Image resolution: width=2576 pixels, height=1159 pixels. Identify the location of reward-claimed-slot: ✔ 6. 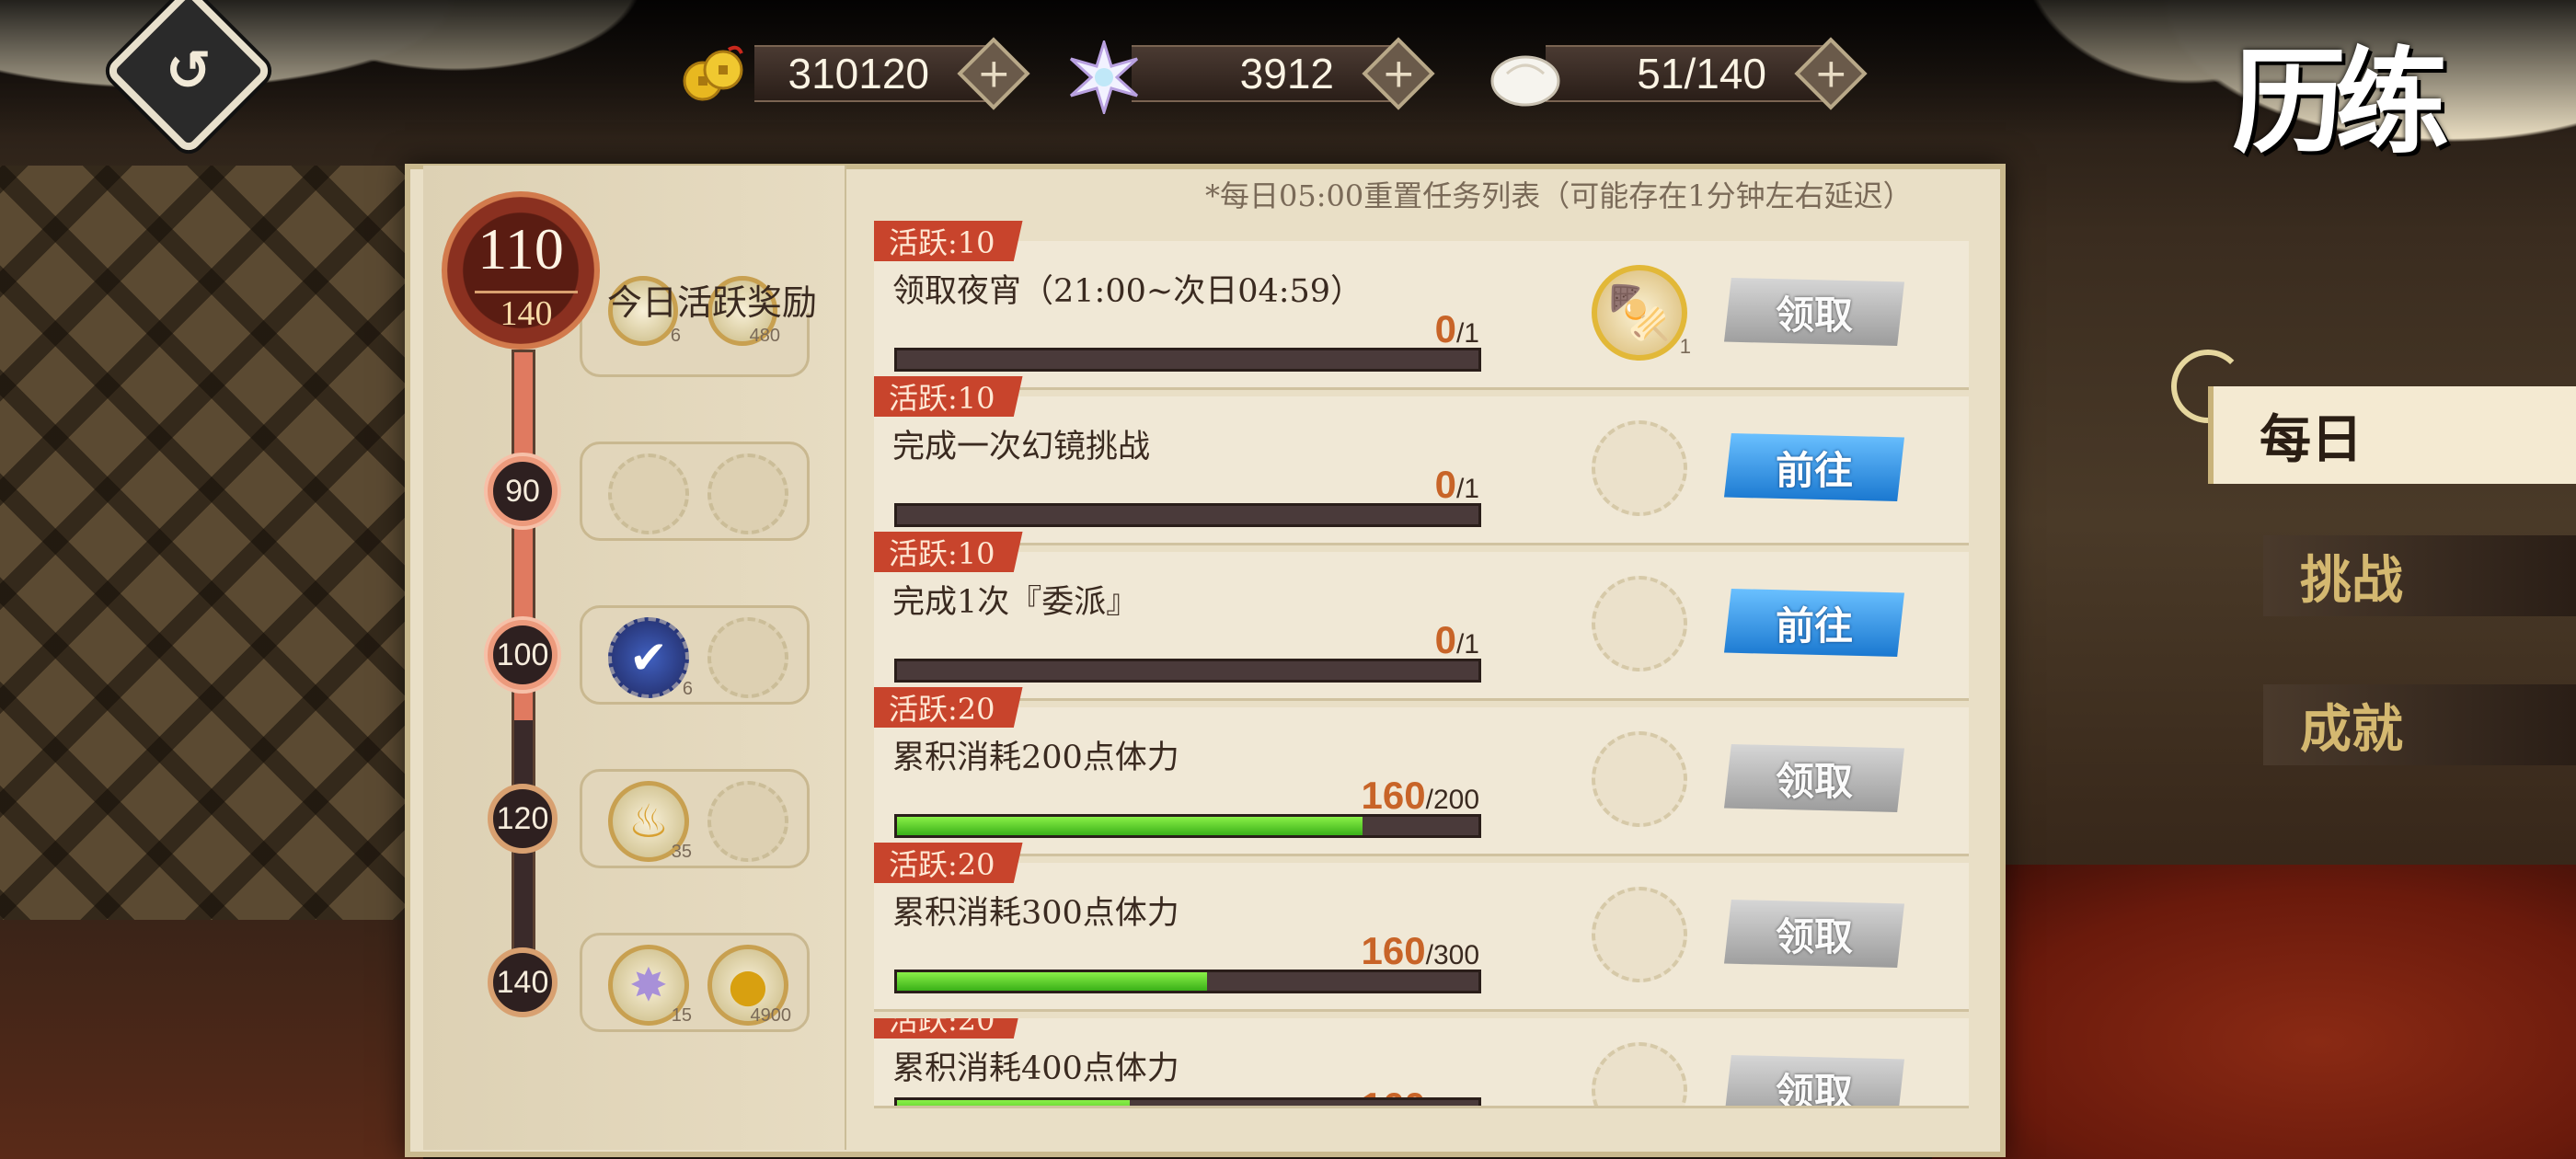
(650, 658).